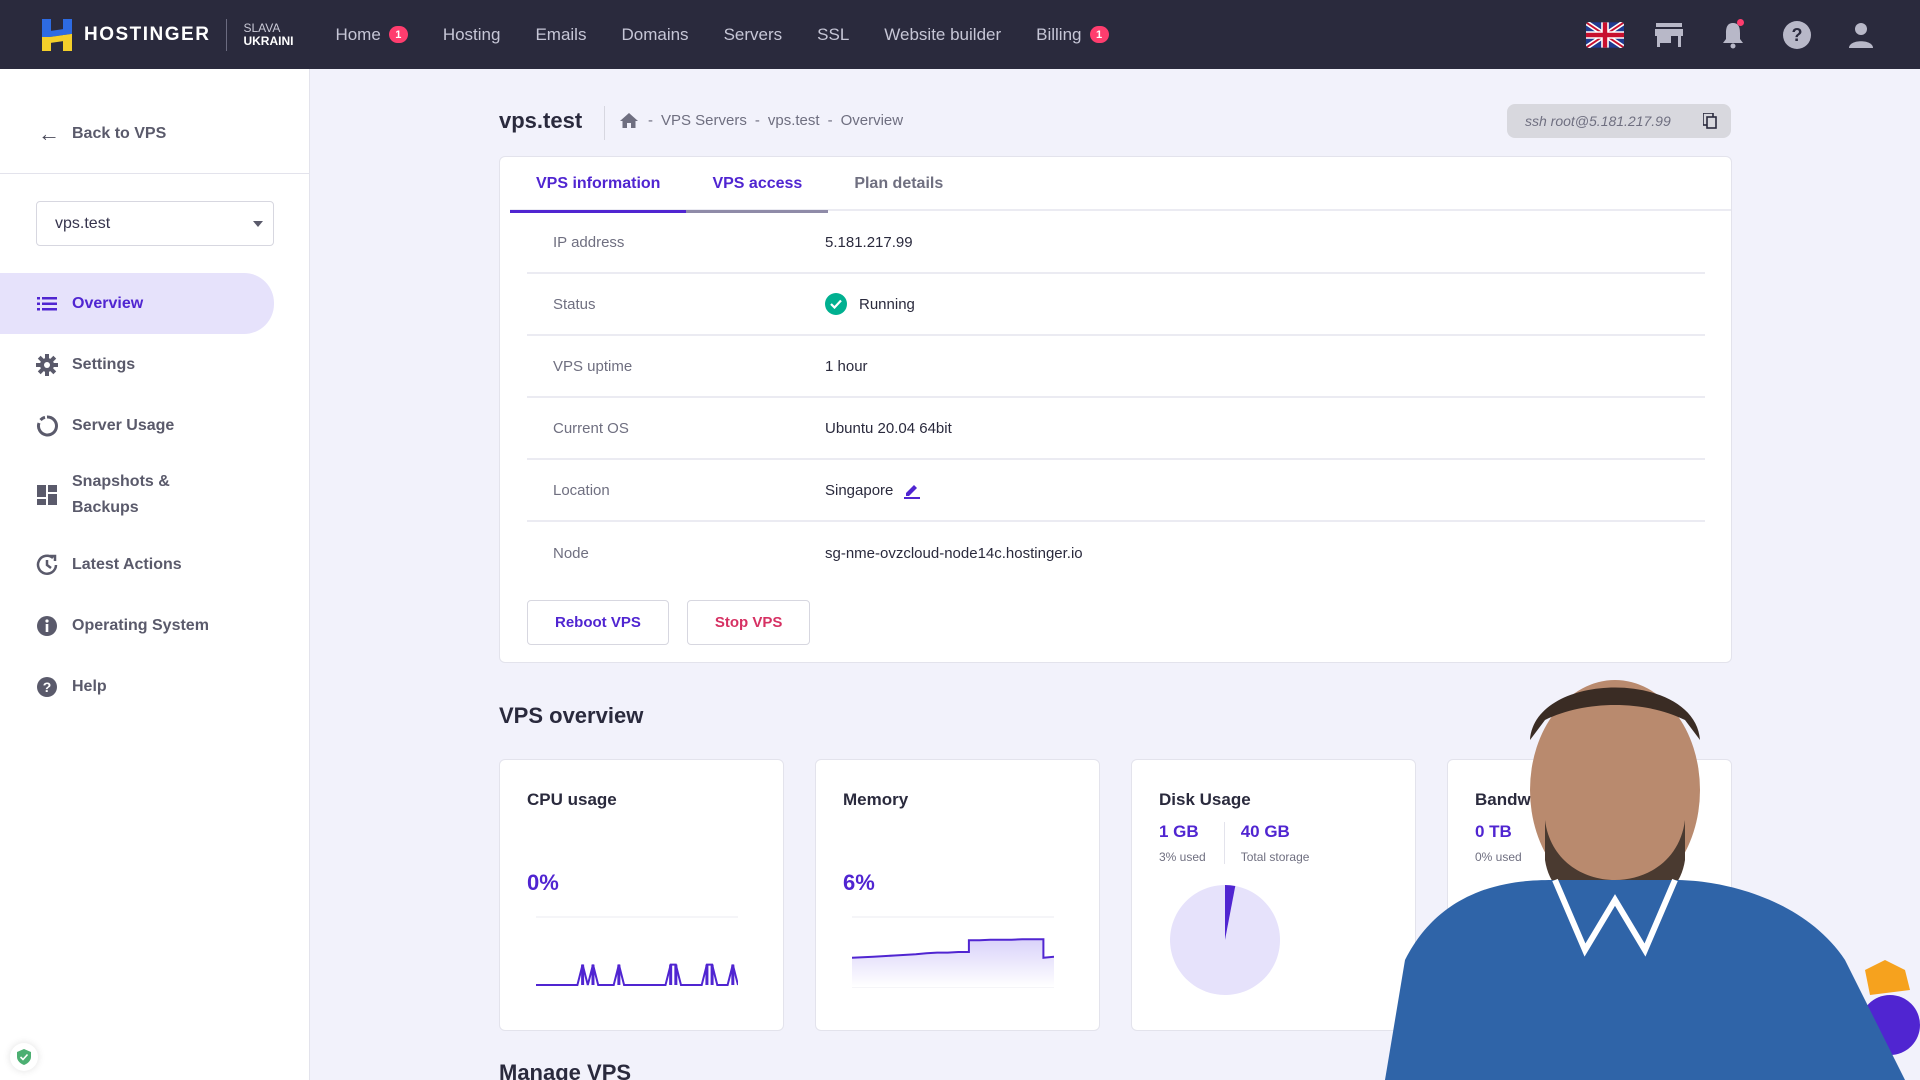 Image resolution: width=1920 pixels, height=1080 pixels. I want to click on circle-progress-icon, so click(47, 425).